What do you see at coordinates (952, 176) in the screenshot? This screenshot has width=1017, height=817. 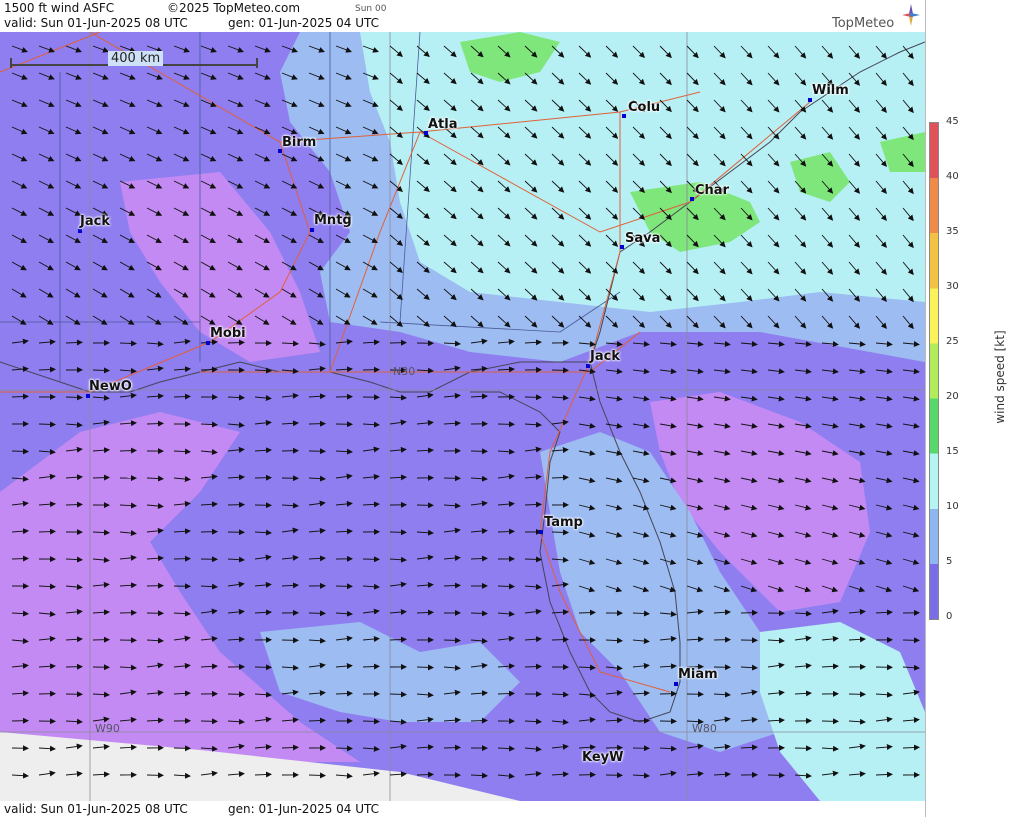 I see `legend-tick: 40` at bounding box center [952, 176].